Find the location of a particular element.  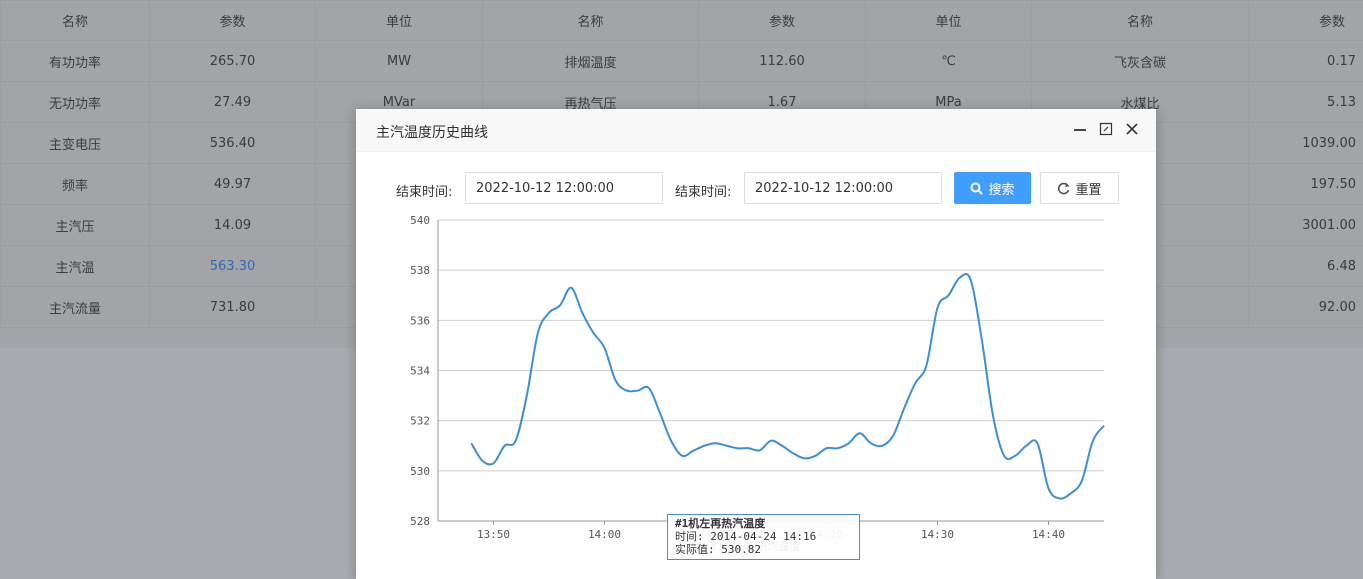

table-cell: 主变电压 is located at coordinates (75, 143).